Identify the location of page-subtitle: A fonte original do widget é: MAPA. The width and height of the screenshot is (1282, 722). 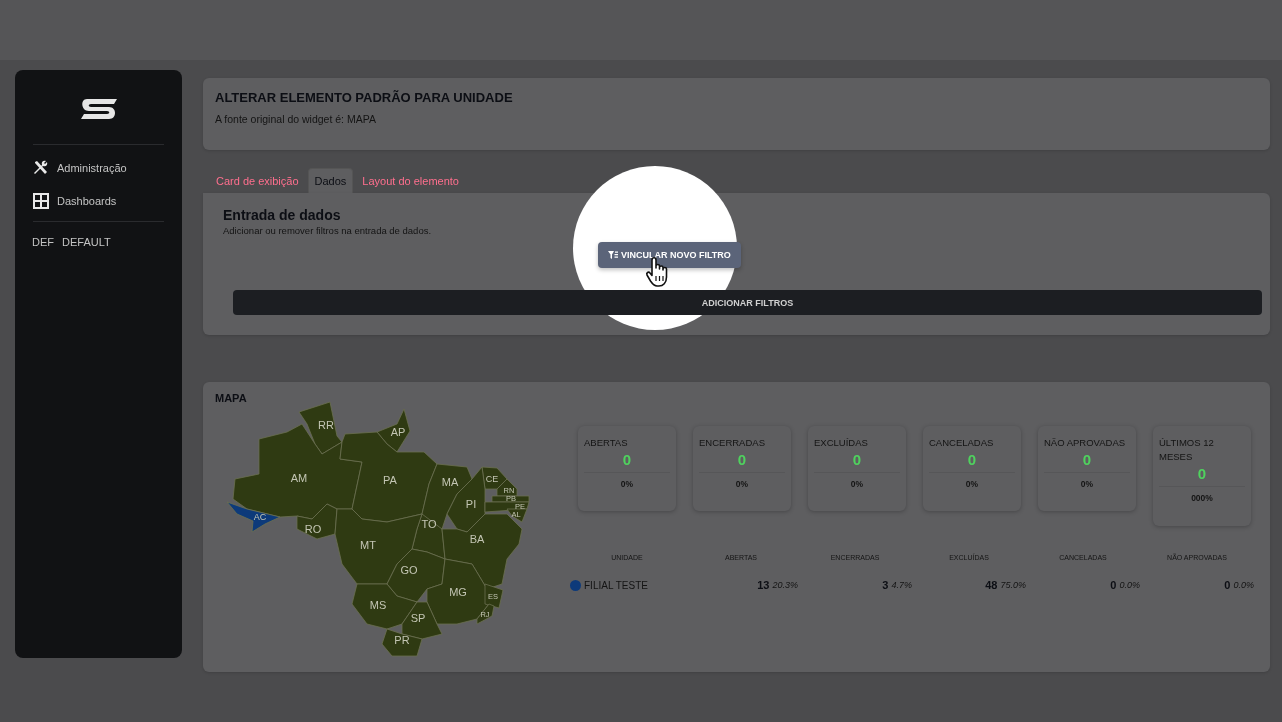
(296, 119).